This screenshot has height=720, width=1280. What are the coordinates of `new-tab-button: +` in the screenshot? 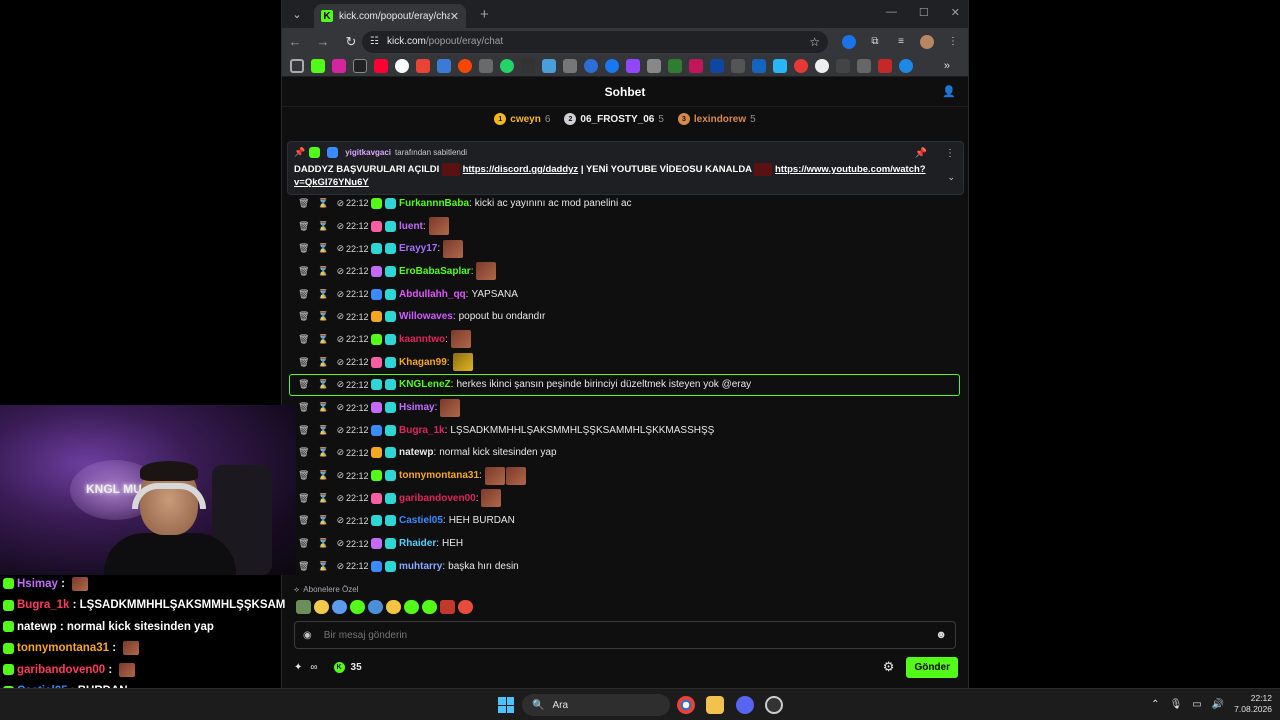 It's located at (484, 14).